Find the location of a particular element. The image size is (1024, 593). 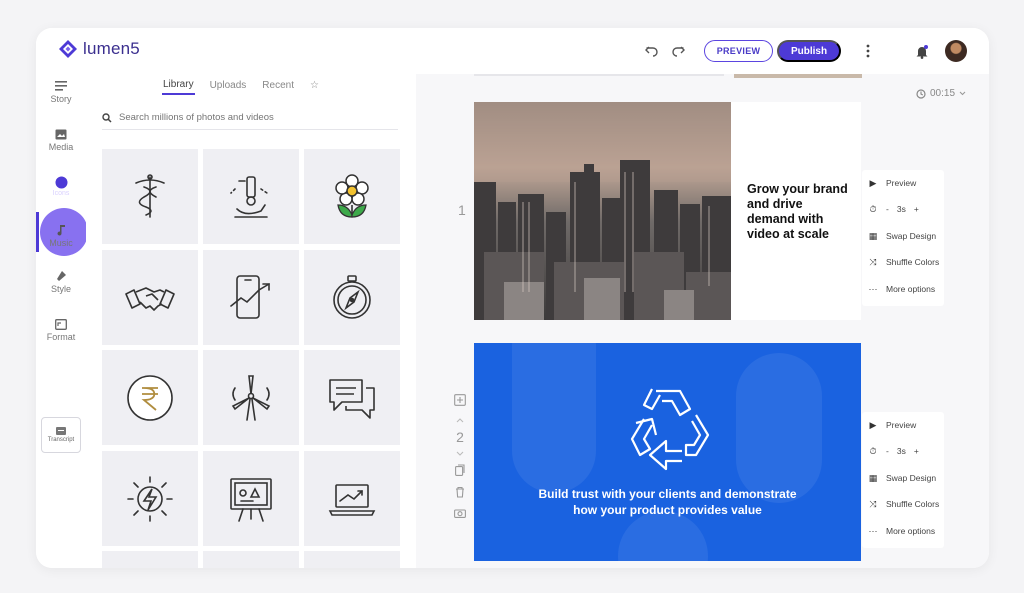

scene-1-plus: + is located at coordinates (916, 209).